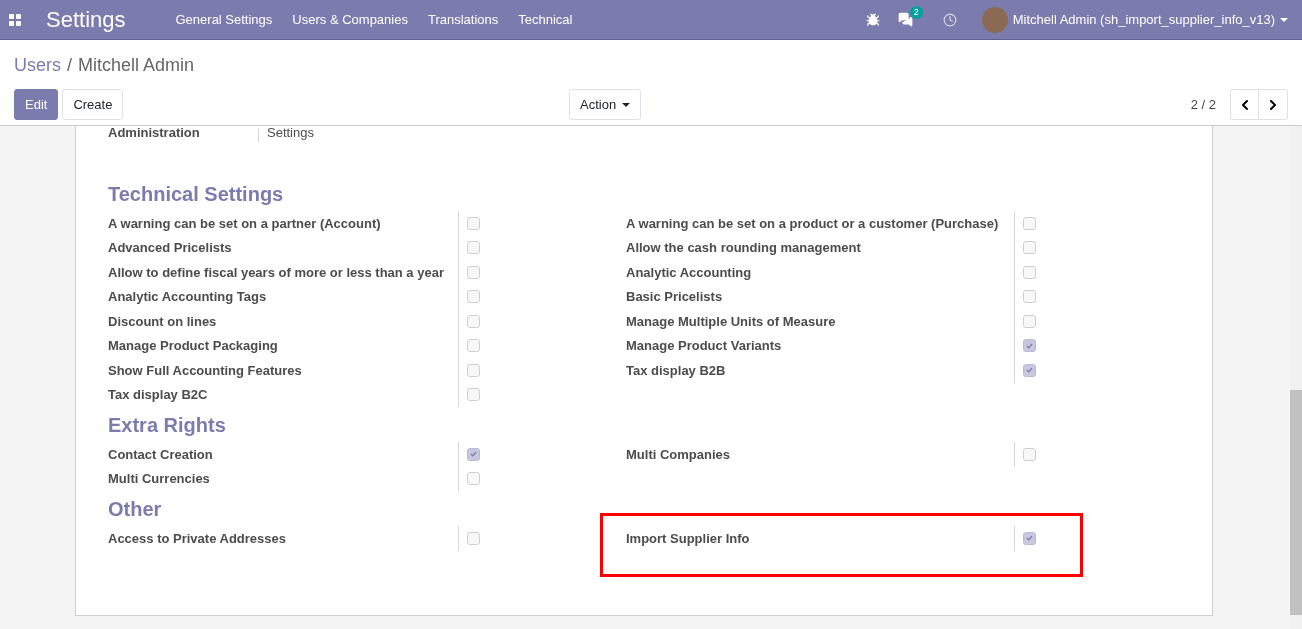 The width and height of the screenshot is (1302, 629). Describe the element at coordinates (154, 135) in the screenshot. I see `field-label: Administration` at that location.